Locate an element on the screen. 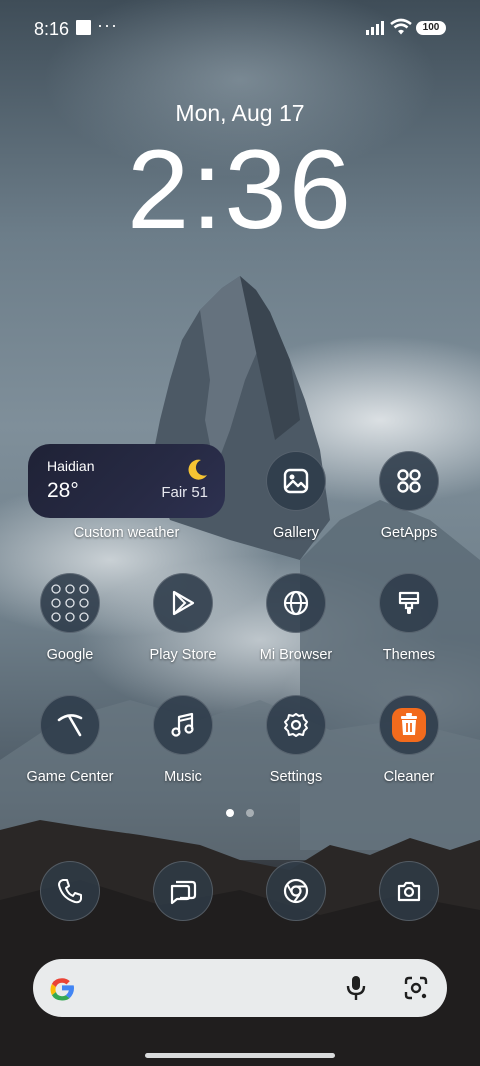  home-indicator is located at coordinates (240, 1055).